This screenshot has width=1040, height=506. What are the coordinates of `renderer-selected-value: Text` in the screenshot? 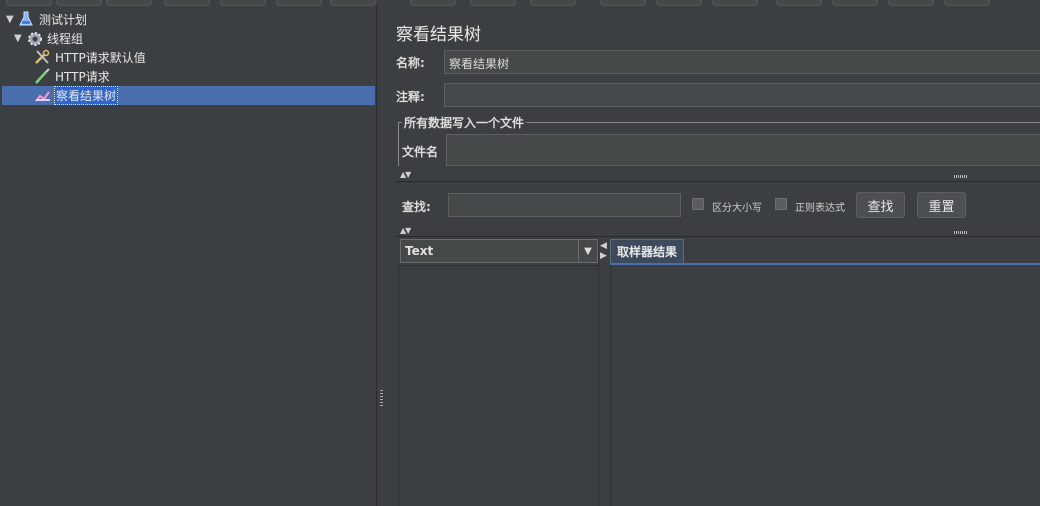 It's located at (419, 251).